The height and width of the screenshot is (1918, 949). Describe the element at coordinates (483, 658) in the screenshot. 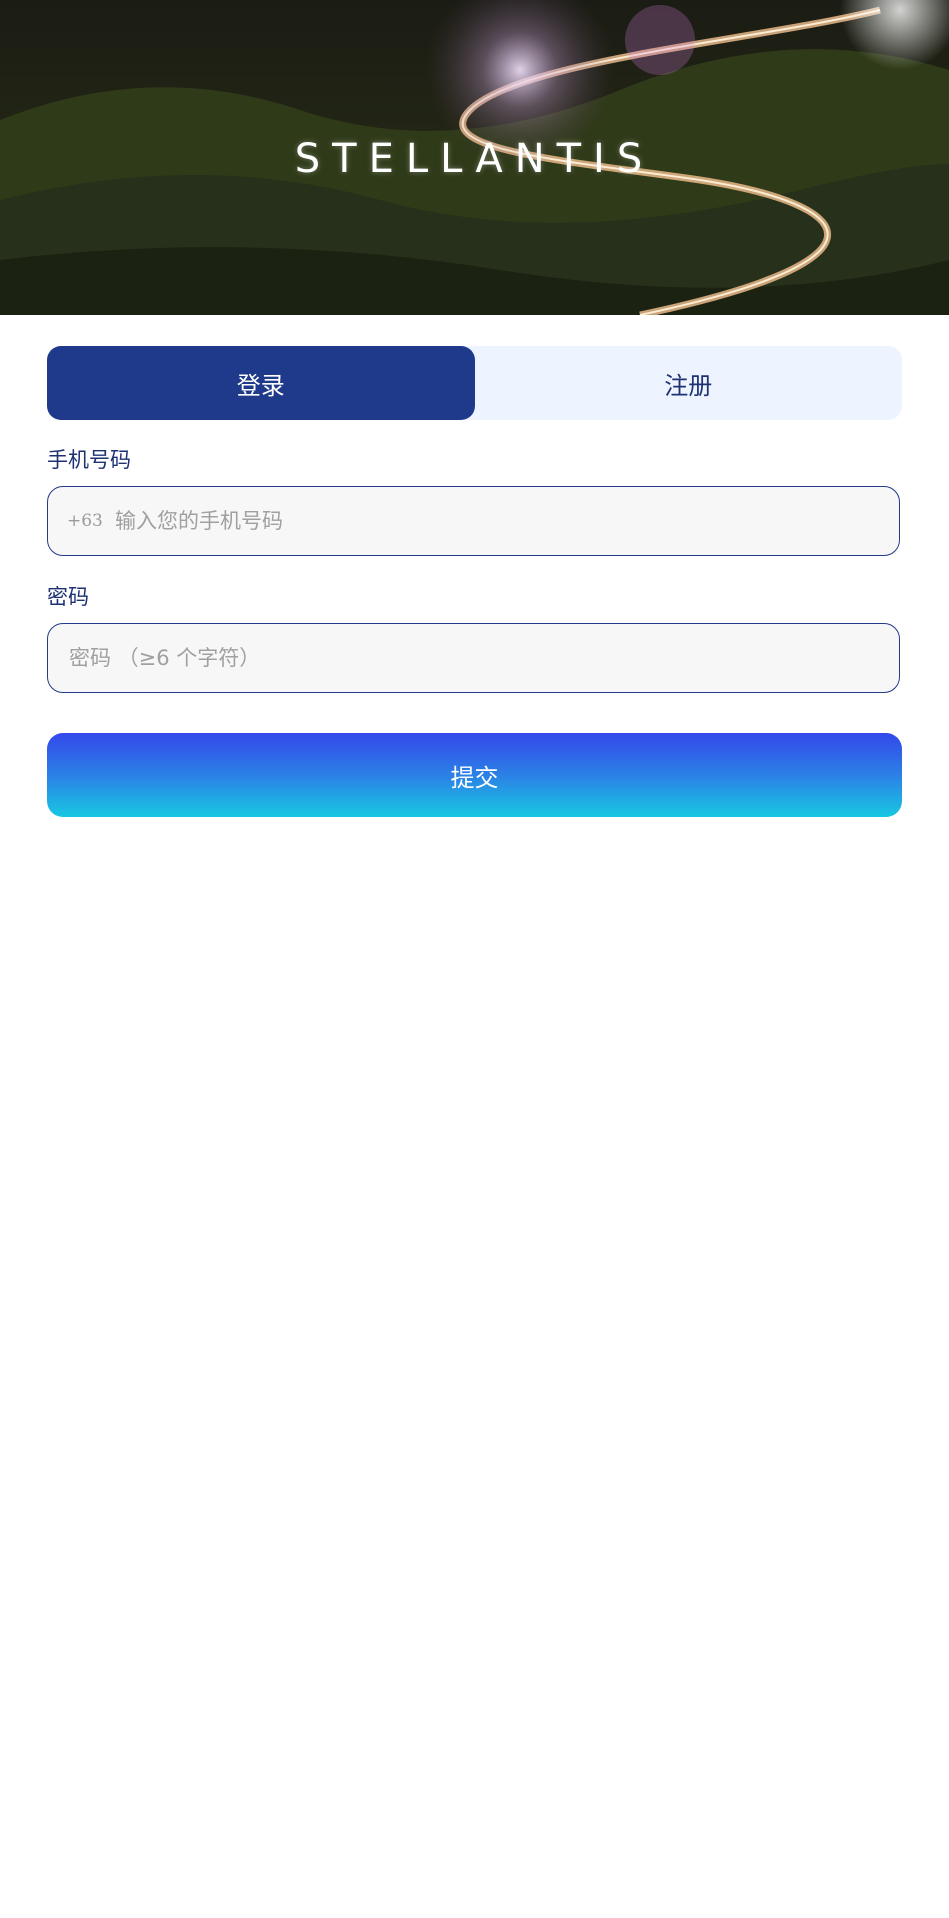

I see `password-input` at that location.